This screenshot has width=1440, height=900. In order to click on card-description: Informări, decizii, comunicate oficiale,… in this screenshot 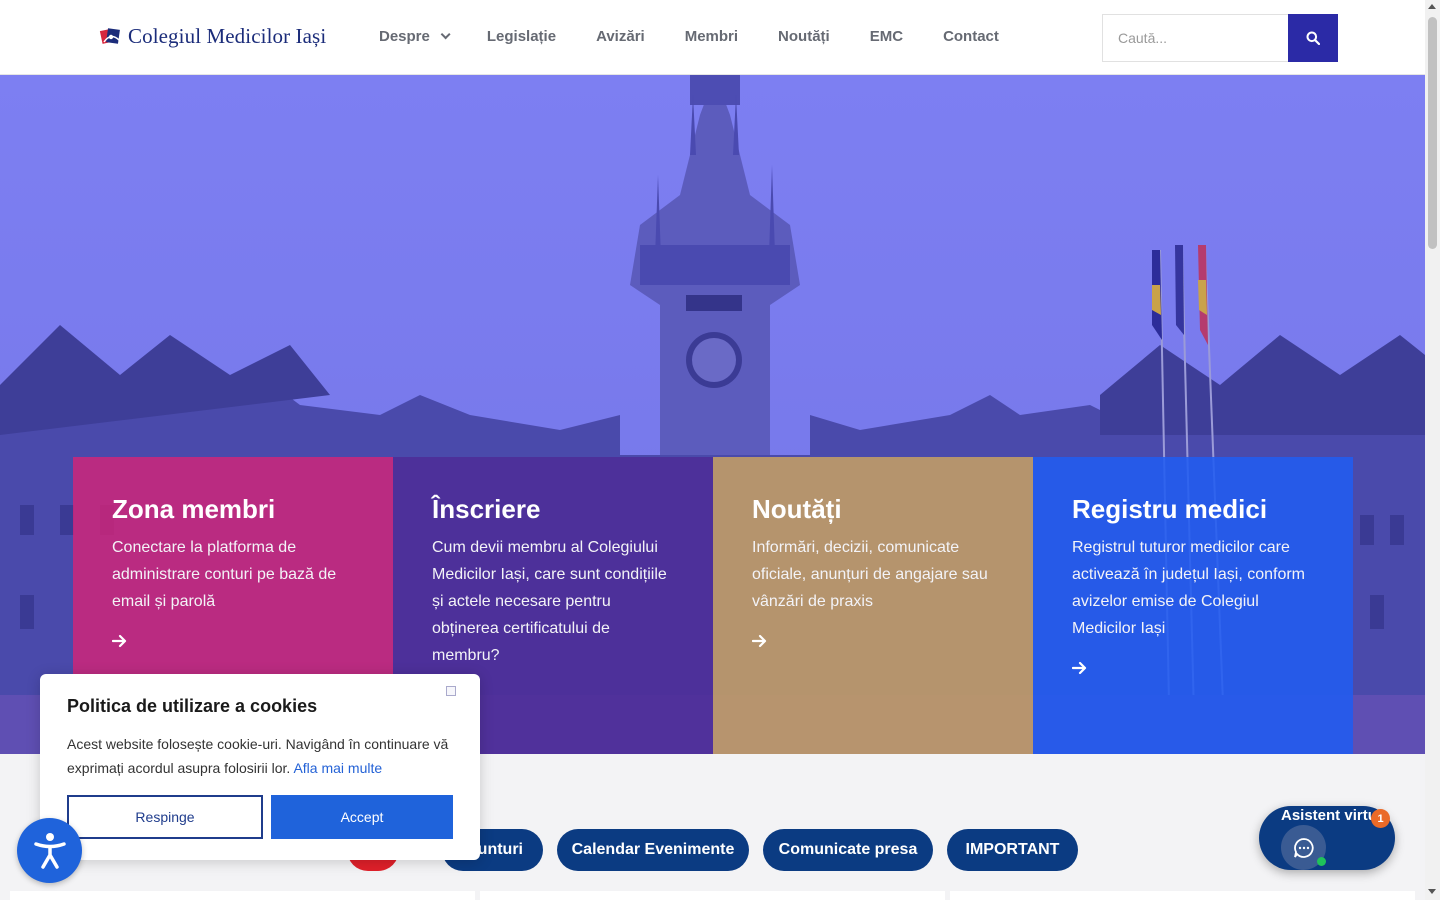, I will do `click(870, 574)`.